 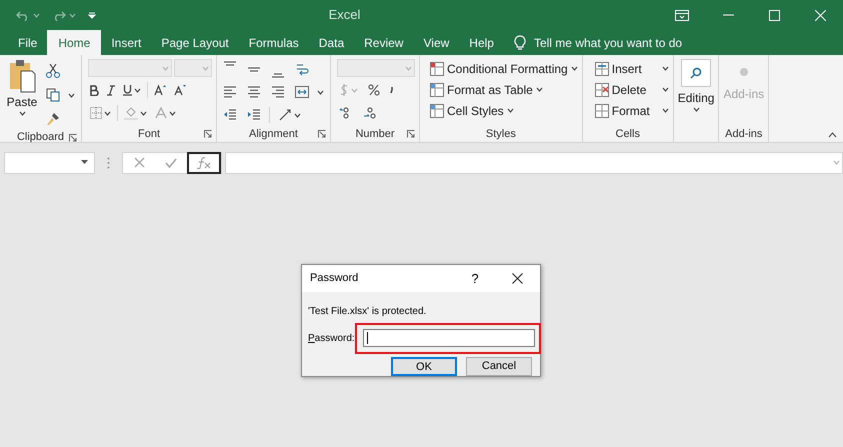 I want to click on insert-function-button, so click(x=204, y=163).